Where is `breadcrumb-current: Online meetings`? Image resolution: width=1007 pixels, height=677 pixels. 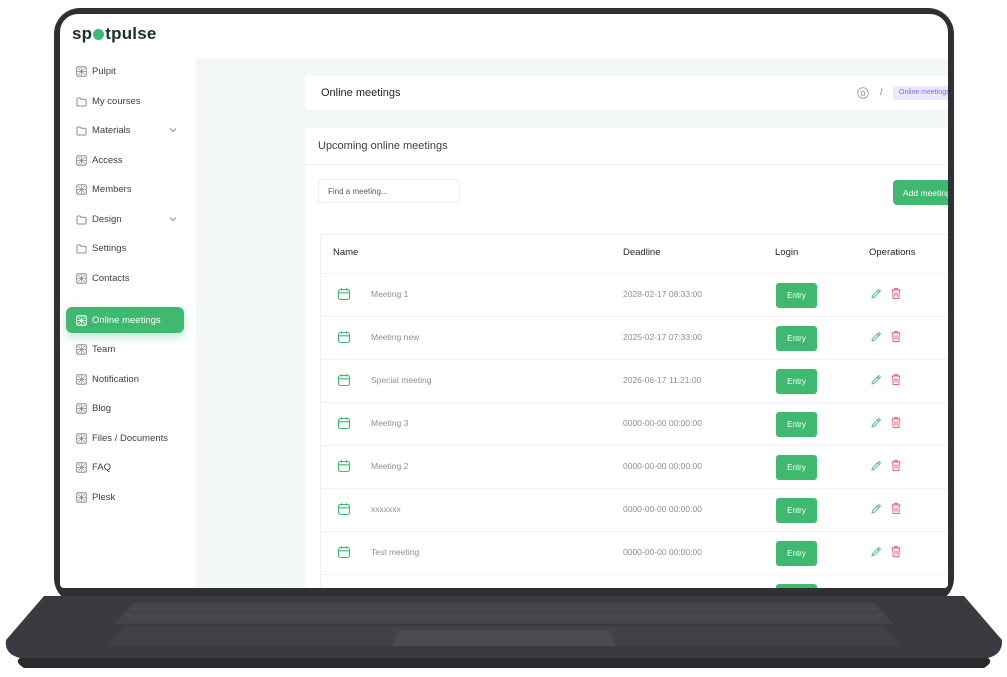
breadcrumb-current: Online meetings is located at coordinates (920, 93).